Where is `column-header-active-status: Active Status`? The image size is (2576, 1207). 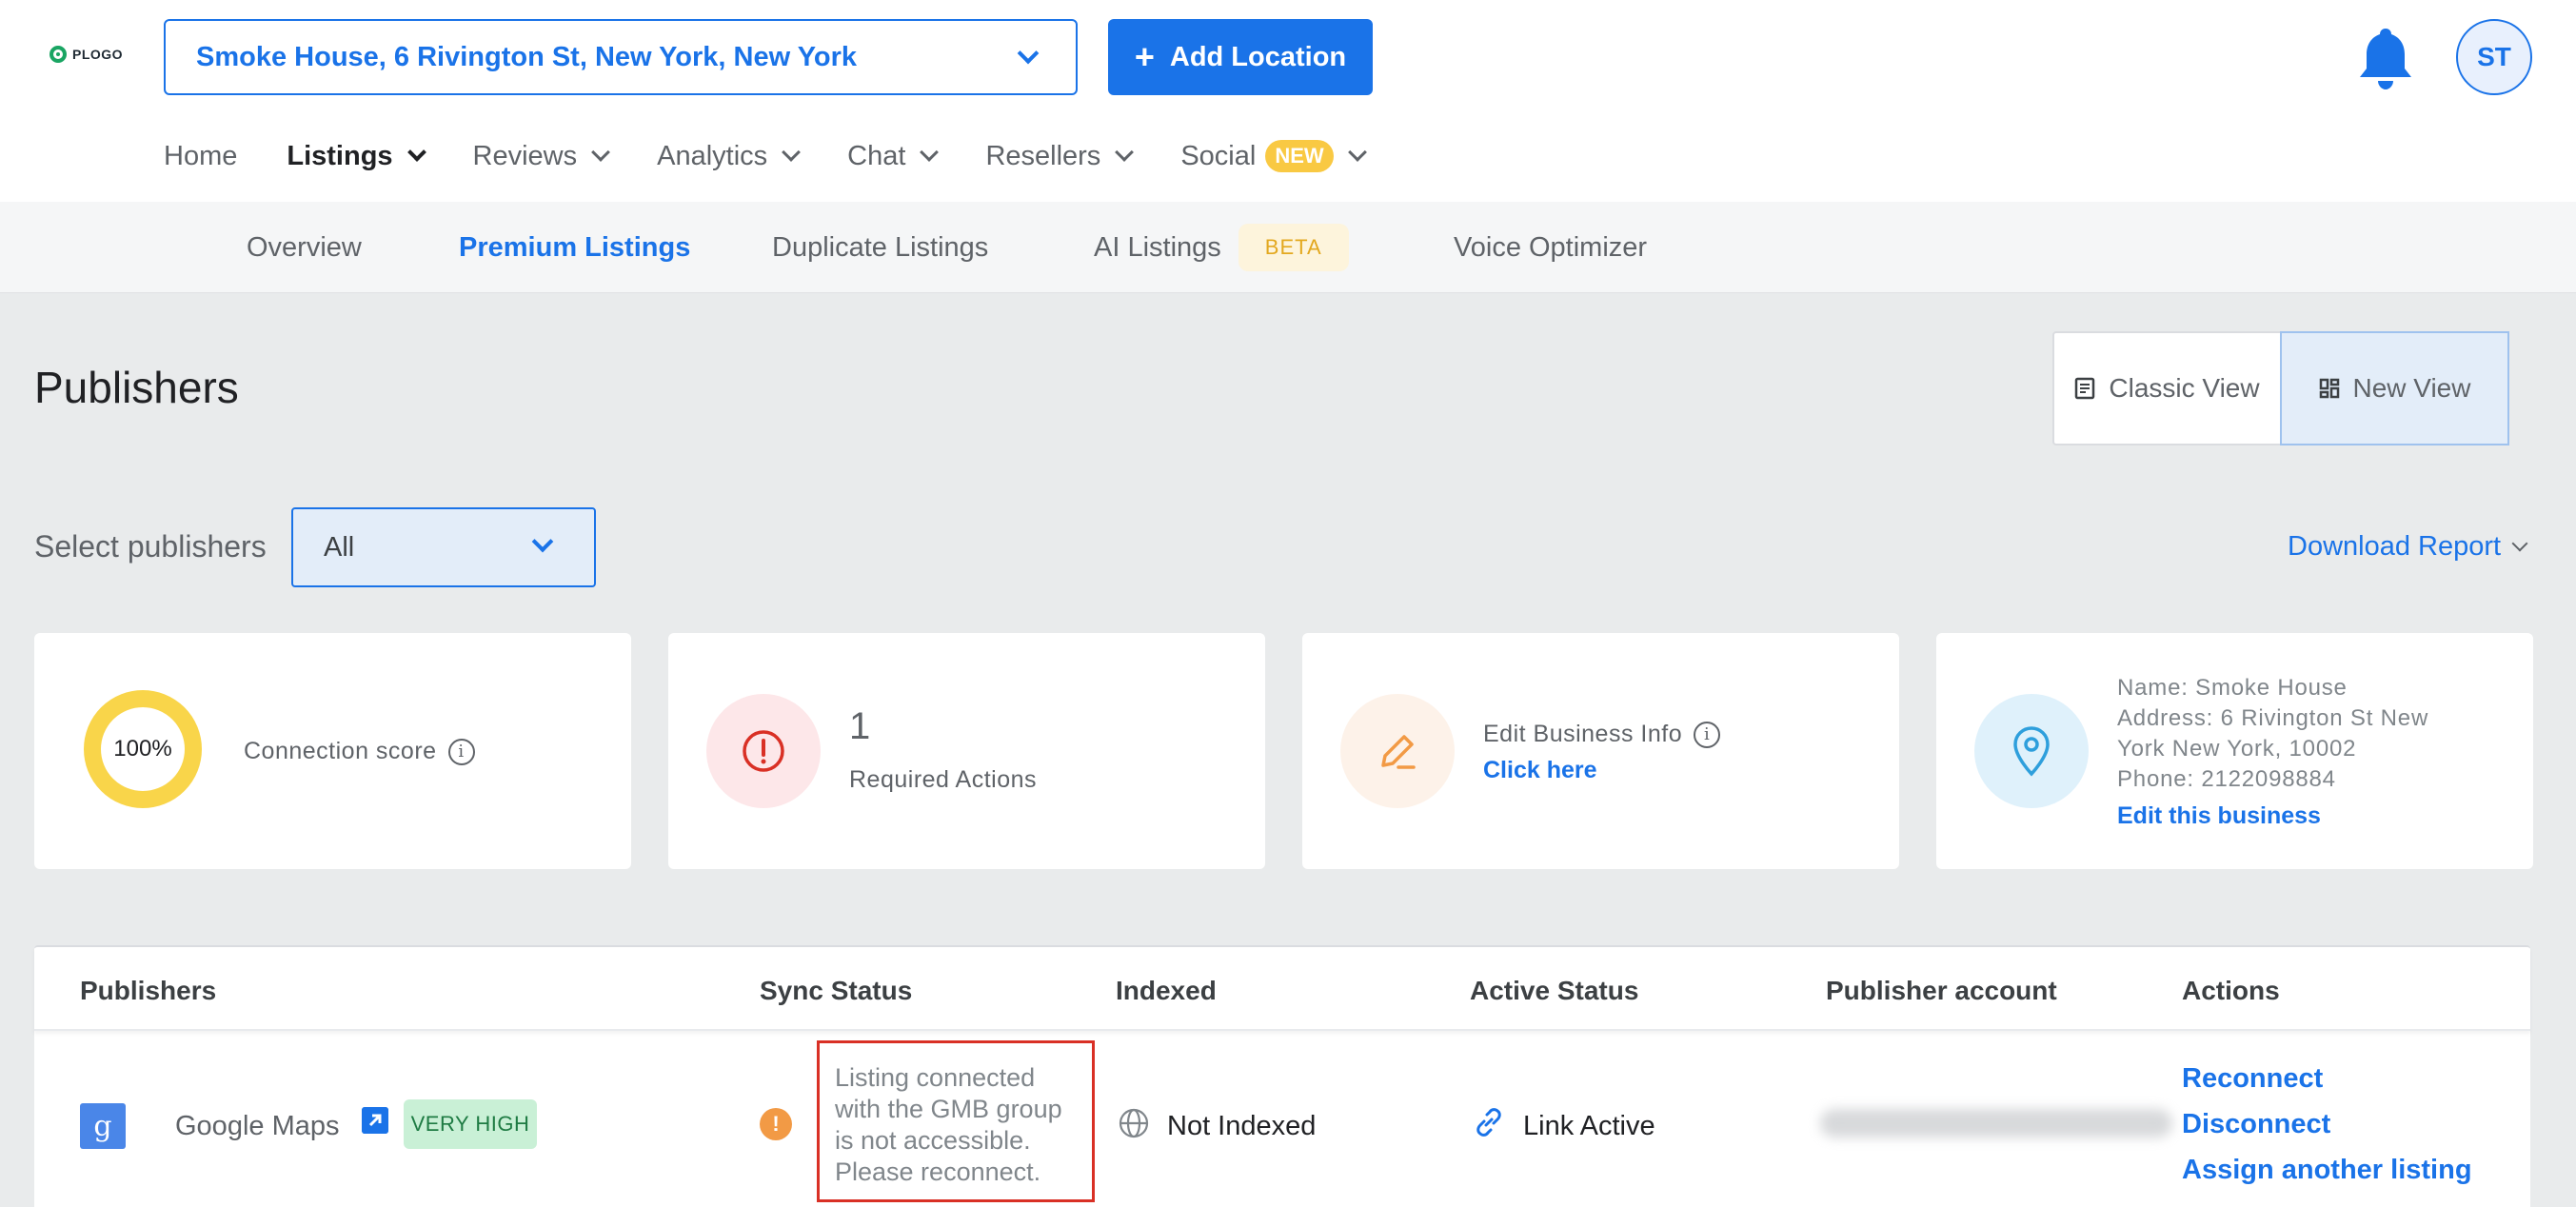
column-header-active-status: Active Status is located at coordinates (1554, 991).